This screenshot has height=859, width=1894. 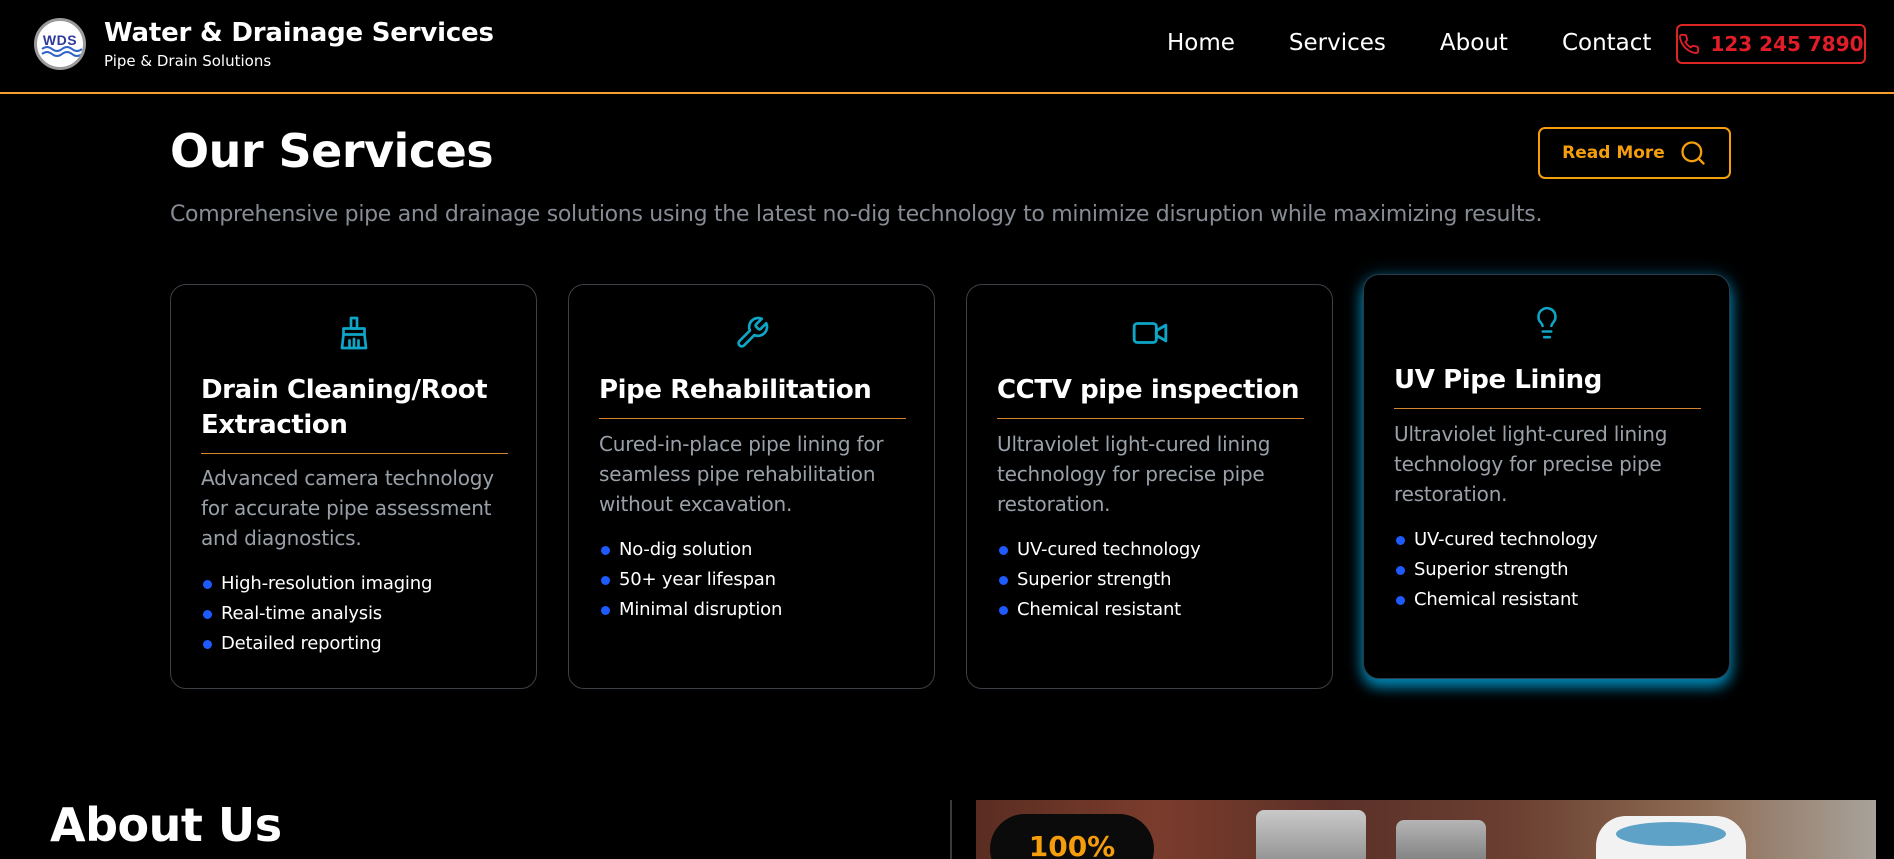 I want to click on brand-subtitle: Pipe & Drain Solutions, so click(x=188, y=61).